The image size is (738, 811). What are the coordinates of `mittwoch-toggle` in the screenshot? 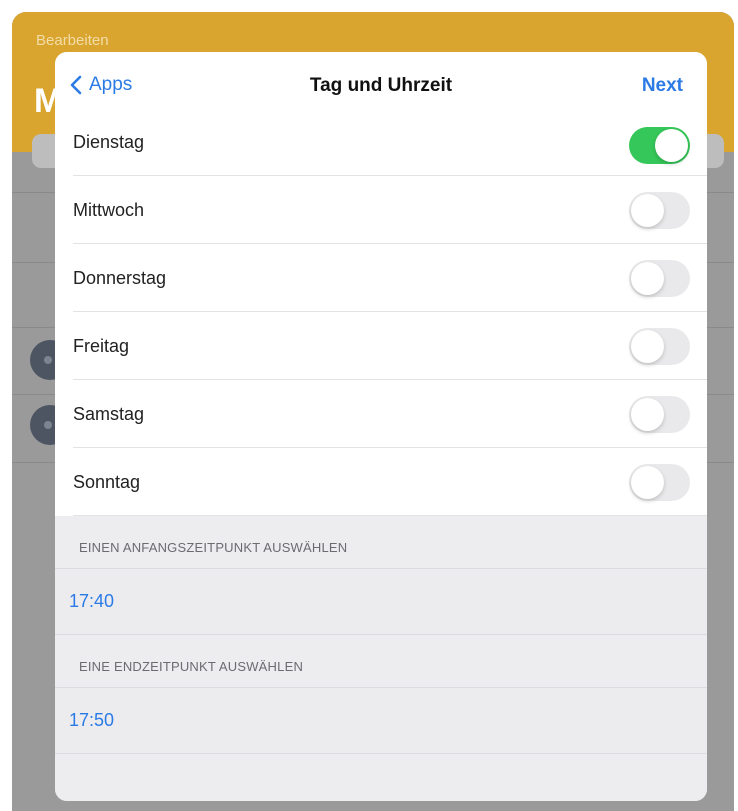 It's located at (659, 210).